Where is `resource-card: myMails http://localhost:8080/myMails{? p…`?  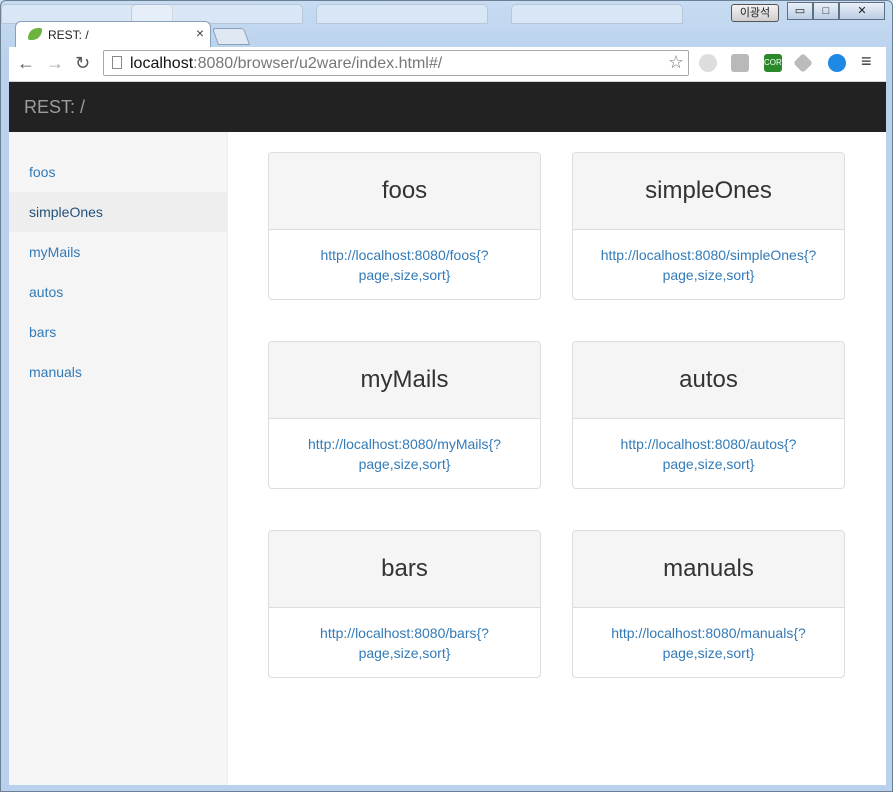
resource-card: myMails http://localhost:8080/myMails{? p… is located at coordinates (404, 415).